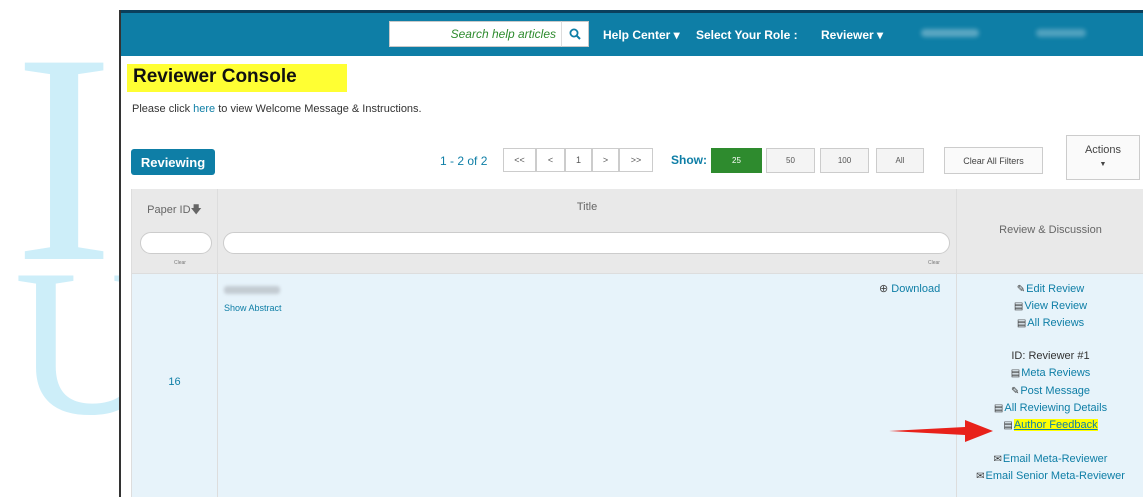  I want to click on window-left-border, so click(120, 253).